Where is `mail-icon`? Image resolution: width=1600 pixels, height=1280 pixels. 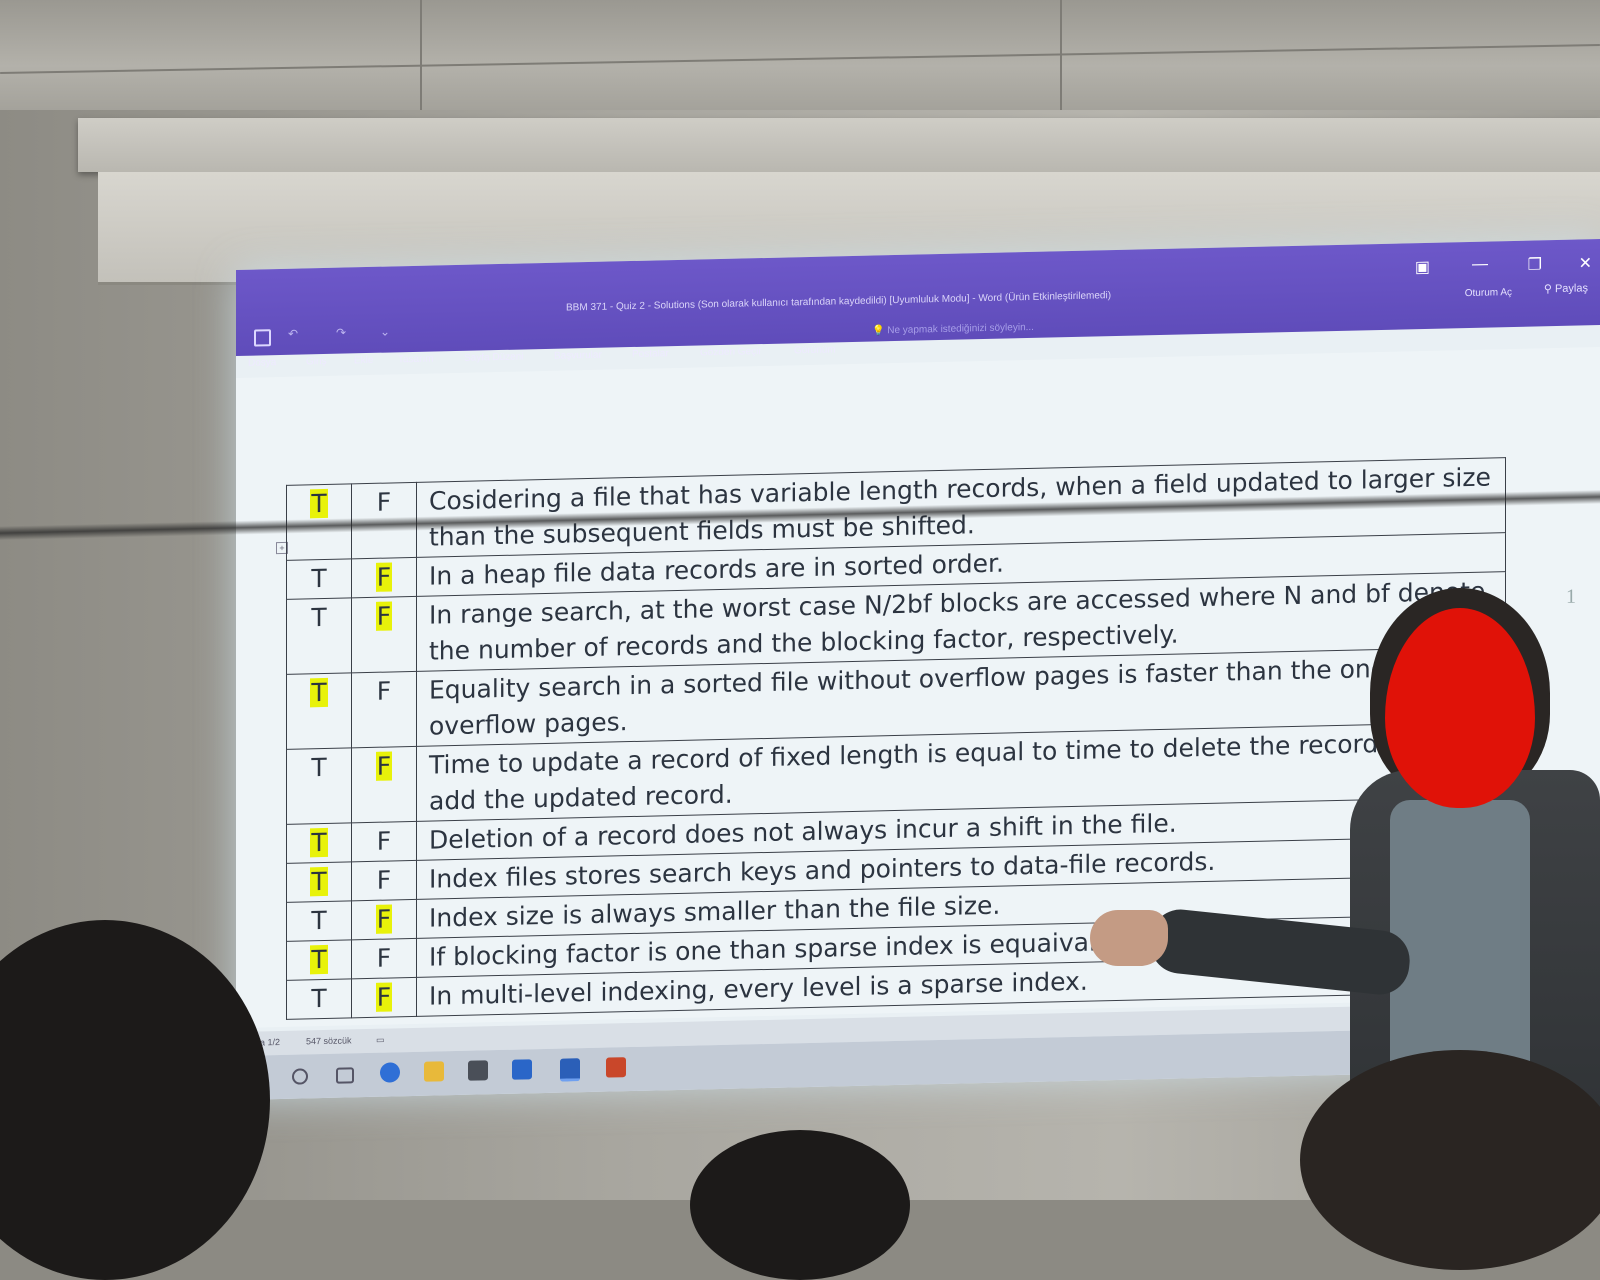
mail-icon is located at coordinates (522, 1069).